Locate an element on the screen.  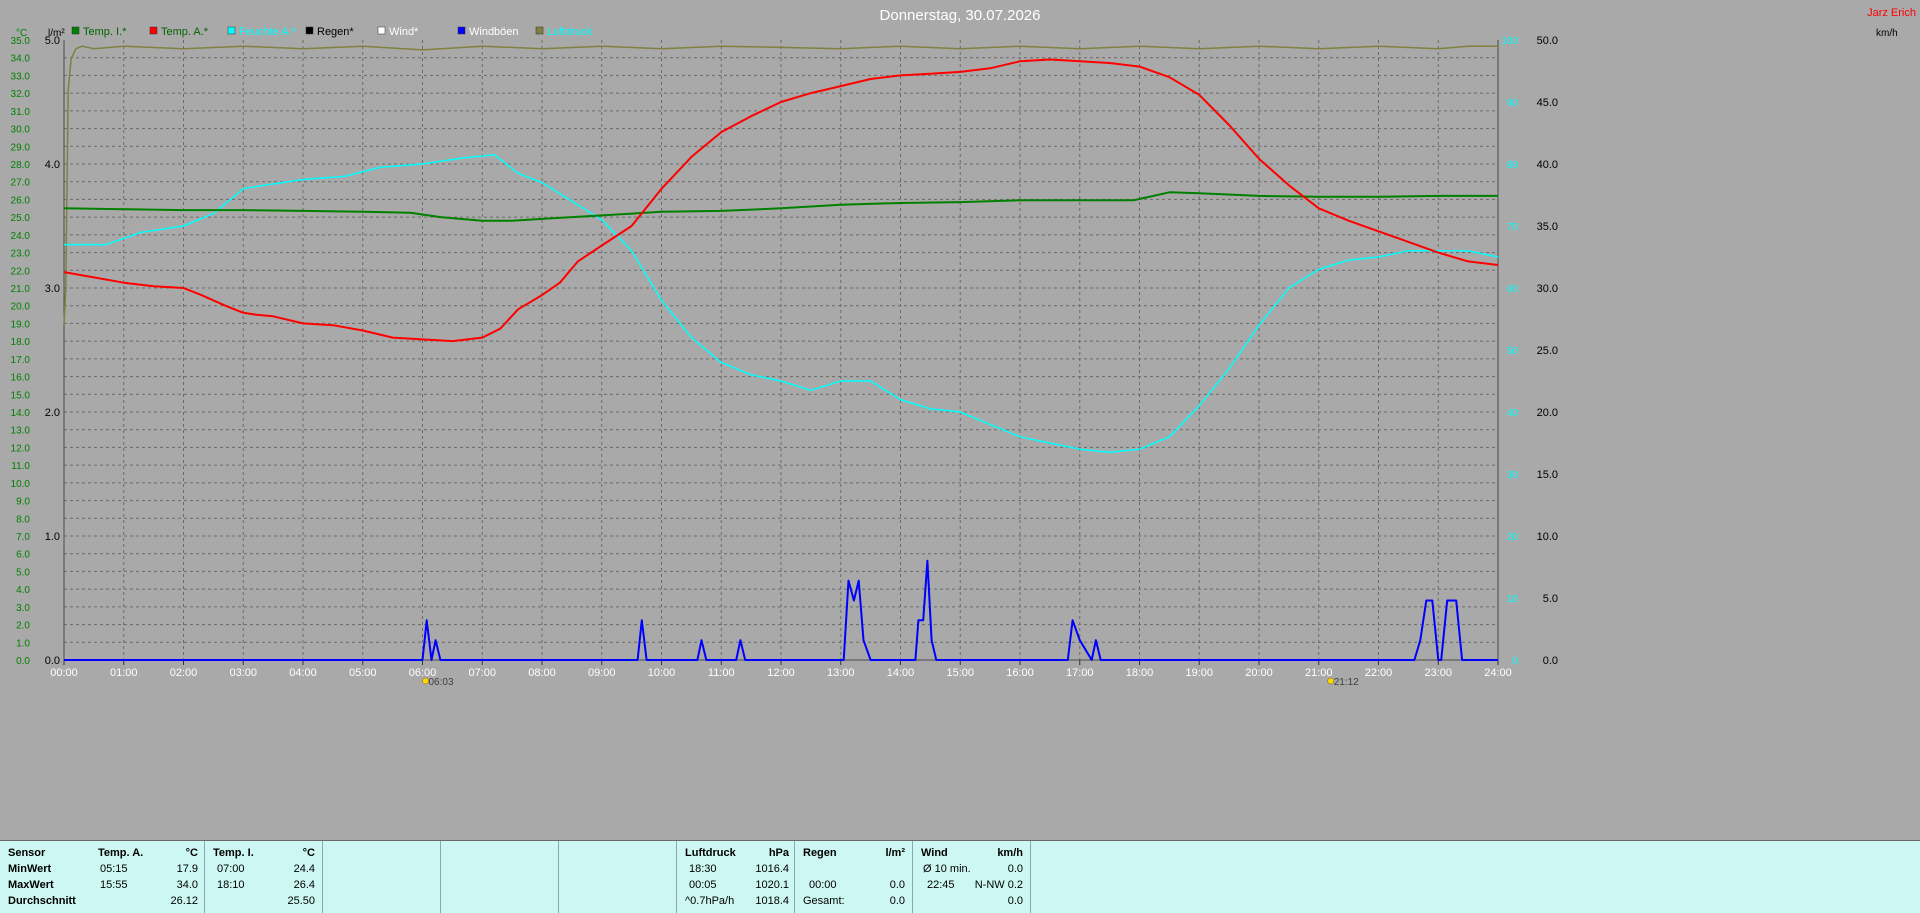
temp-tick-label: 13.0 is located at coordinates (21, 431).